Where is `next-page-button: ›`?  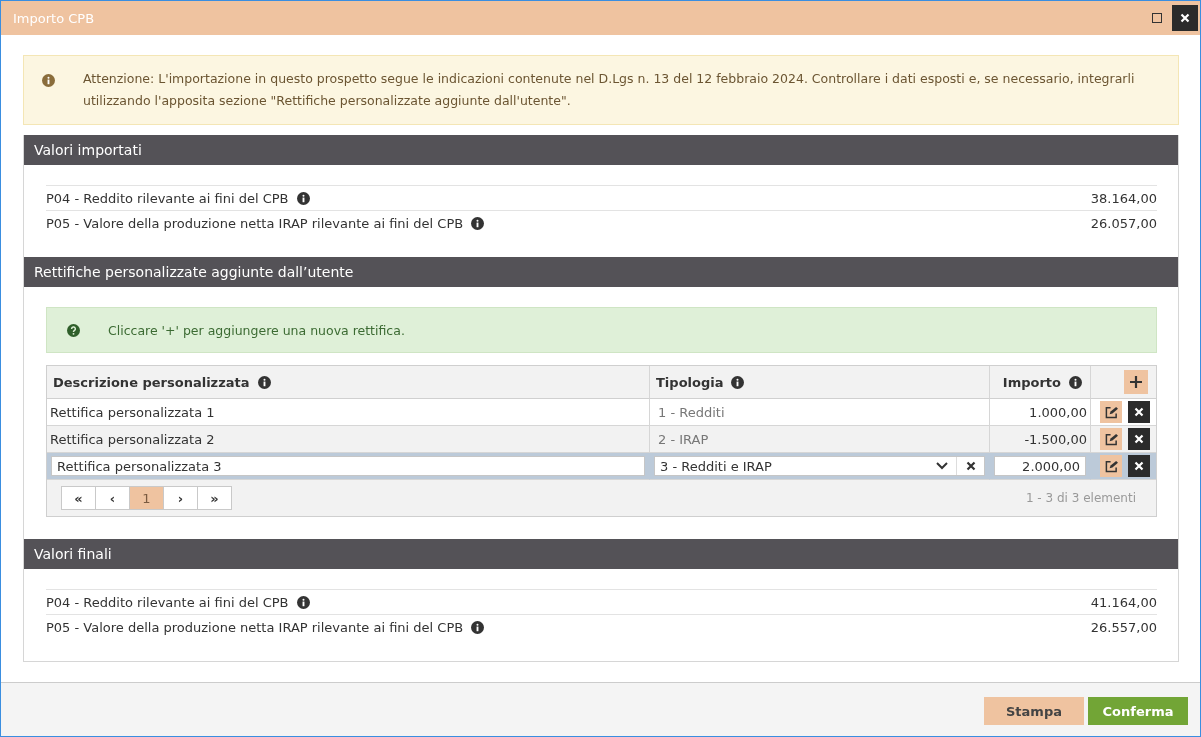 next-page-button: › is located at coordinates (180, 498).